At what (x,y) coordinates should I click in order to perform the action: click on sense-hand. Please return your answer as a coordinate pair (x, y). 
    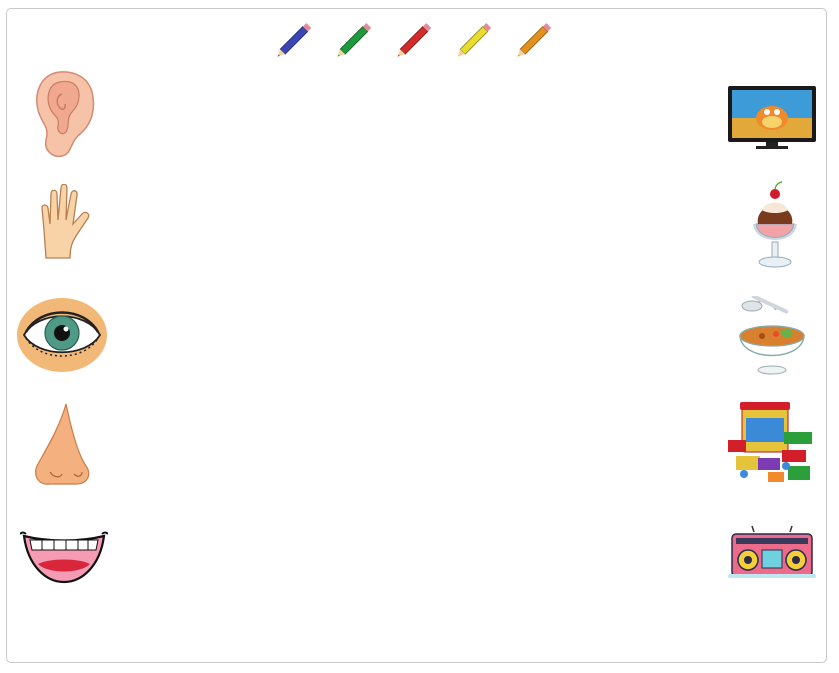
    Looking at the image, I should click on (66, 223).